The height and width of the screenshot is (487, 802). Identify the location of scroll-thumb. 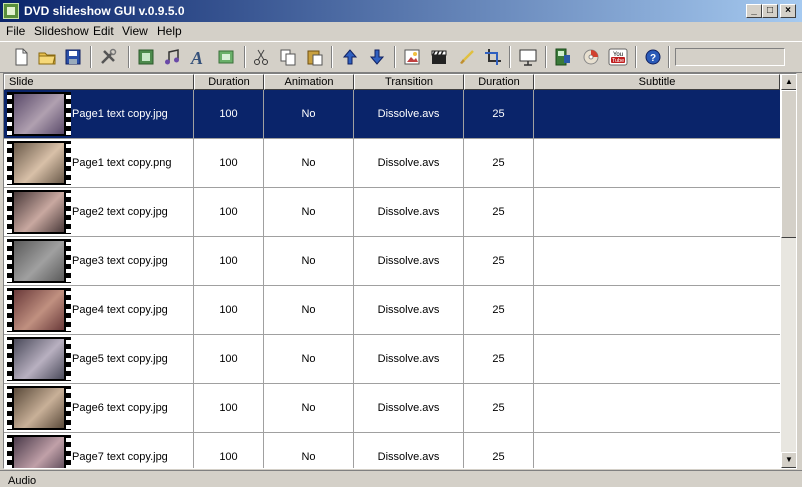
(788, 164).